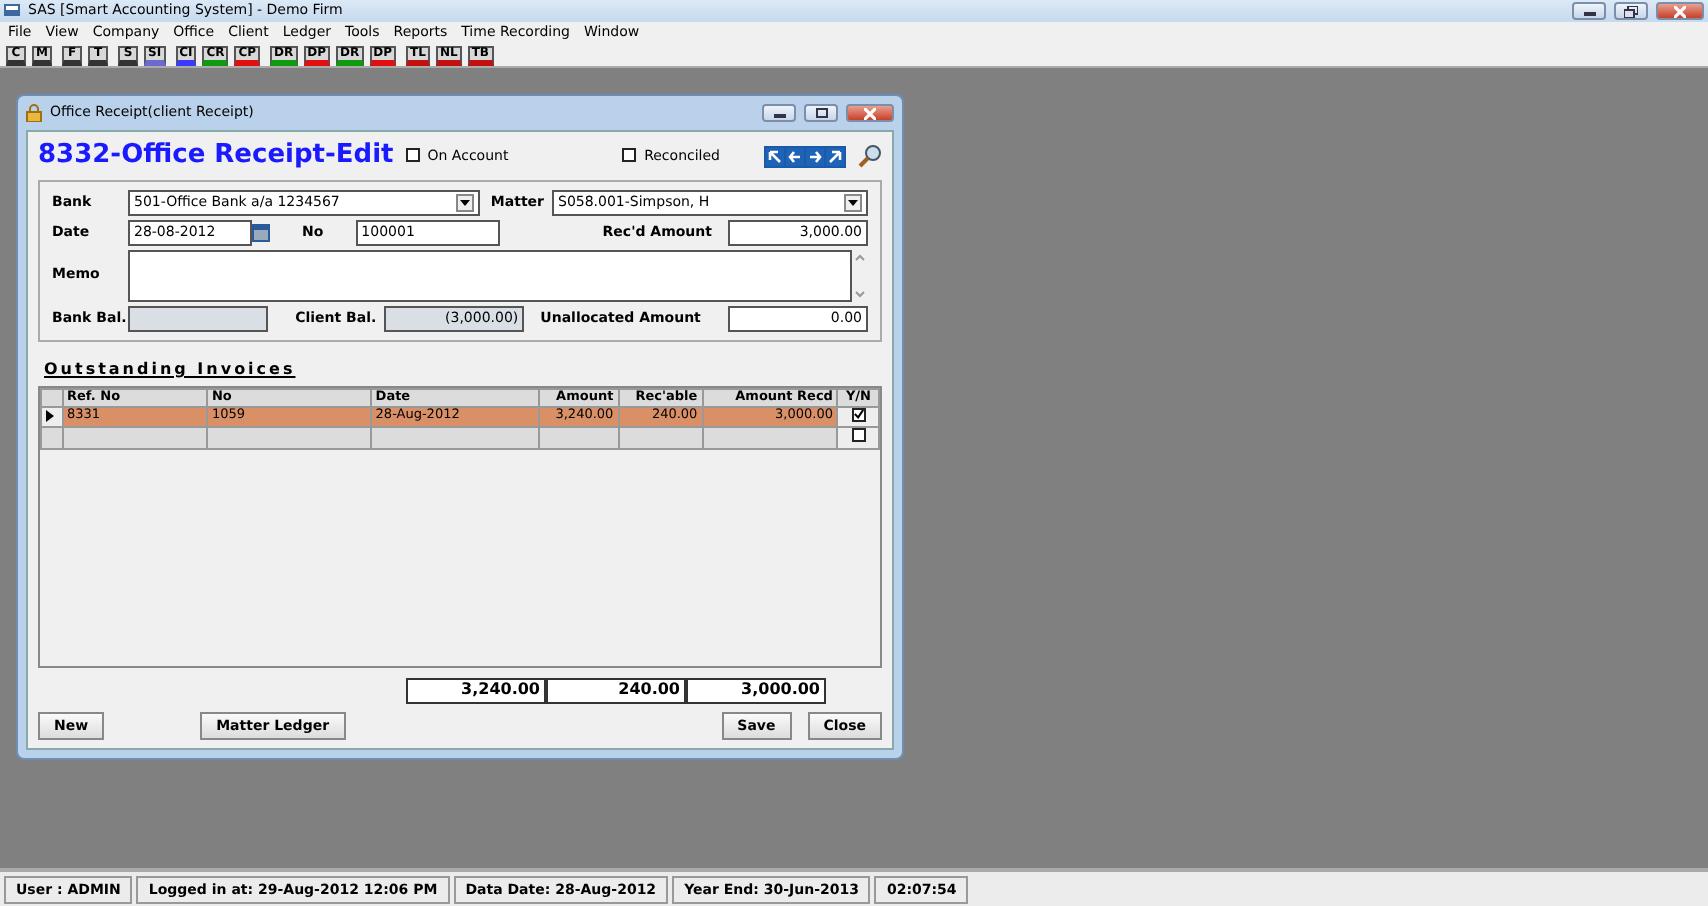 Image resolution: width=1708 pixels, height=906 pixels. Describe the element at coordinates (34, 113) in the screenshot. I see `lock-icon` at that location.